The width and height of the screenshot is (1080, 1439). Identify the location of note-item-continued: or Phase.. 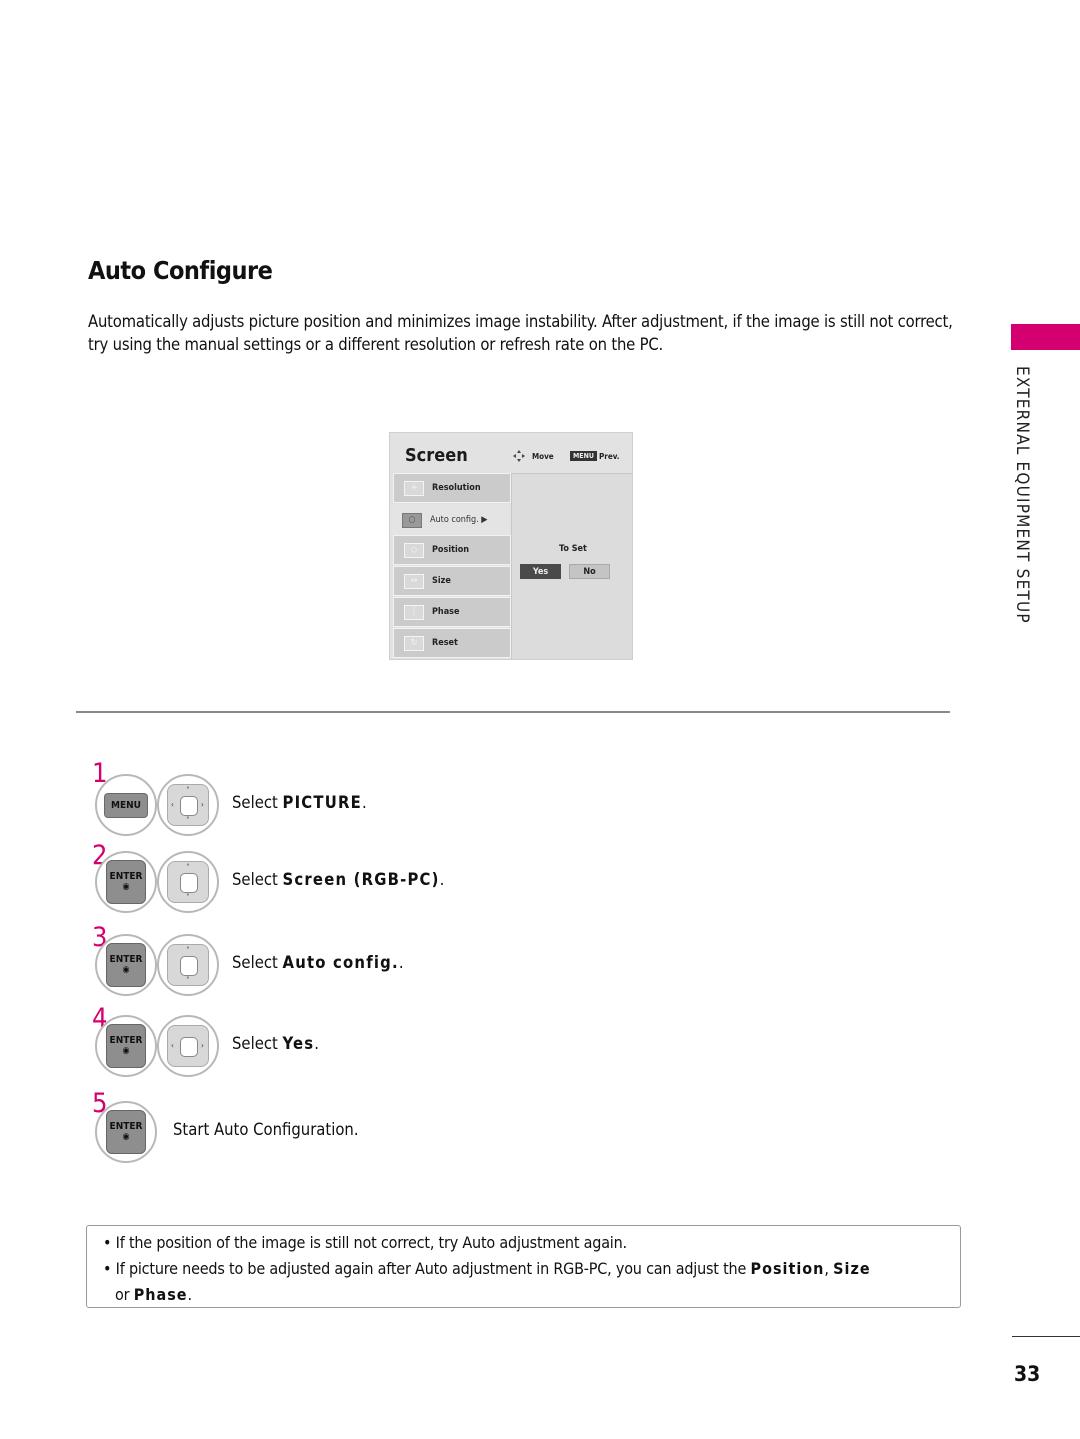
(531, 1295).